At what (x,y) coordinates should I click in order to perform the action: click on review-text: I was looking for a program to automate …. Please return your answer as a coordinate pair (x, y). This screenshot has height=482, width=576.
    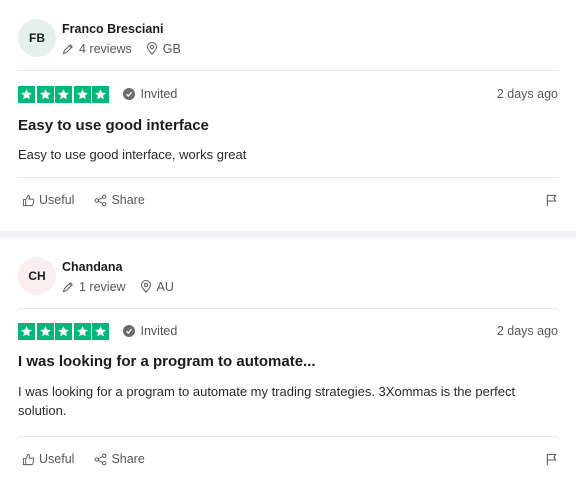
    Looking at the image, I should click on (267, 401).